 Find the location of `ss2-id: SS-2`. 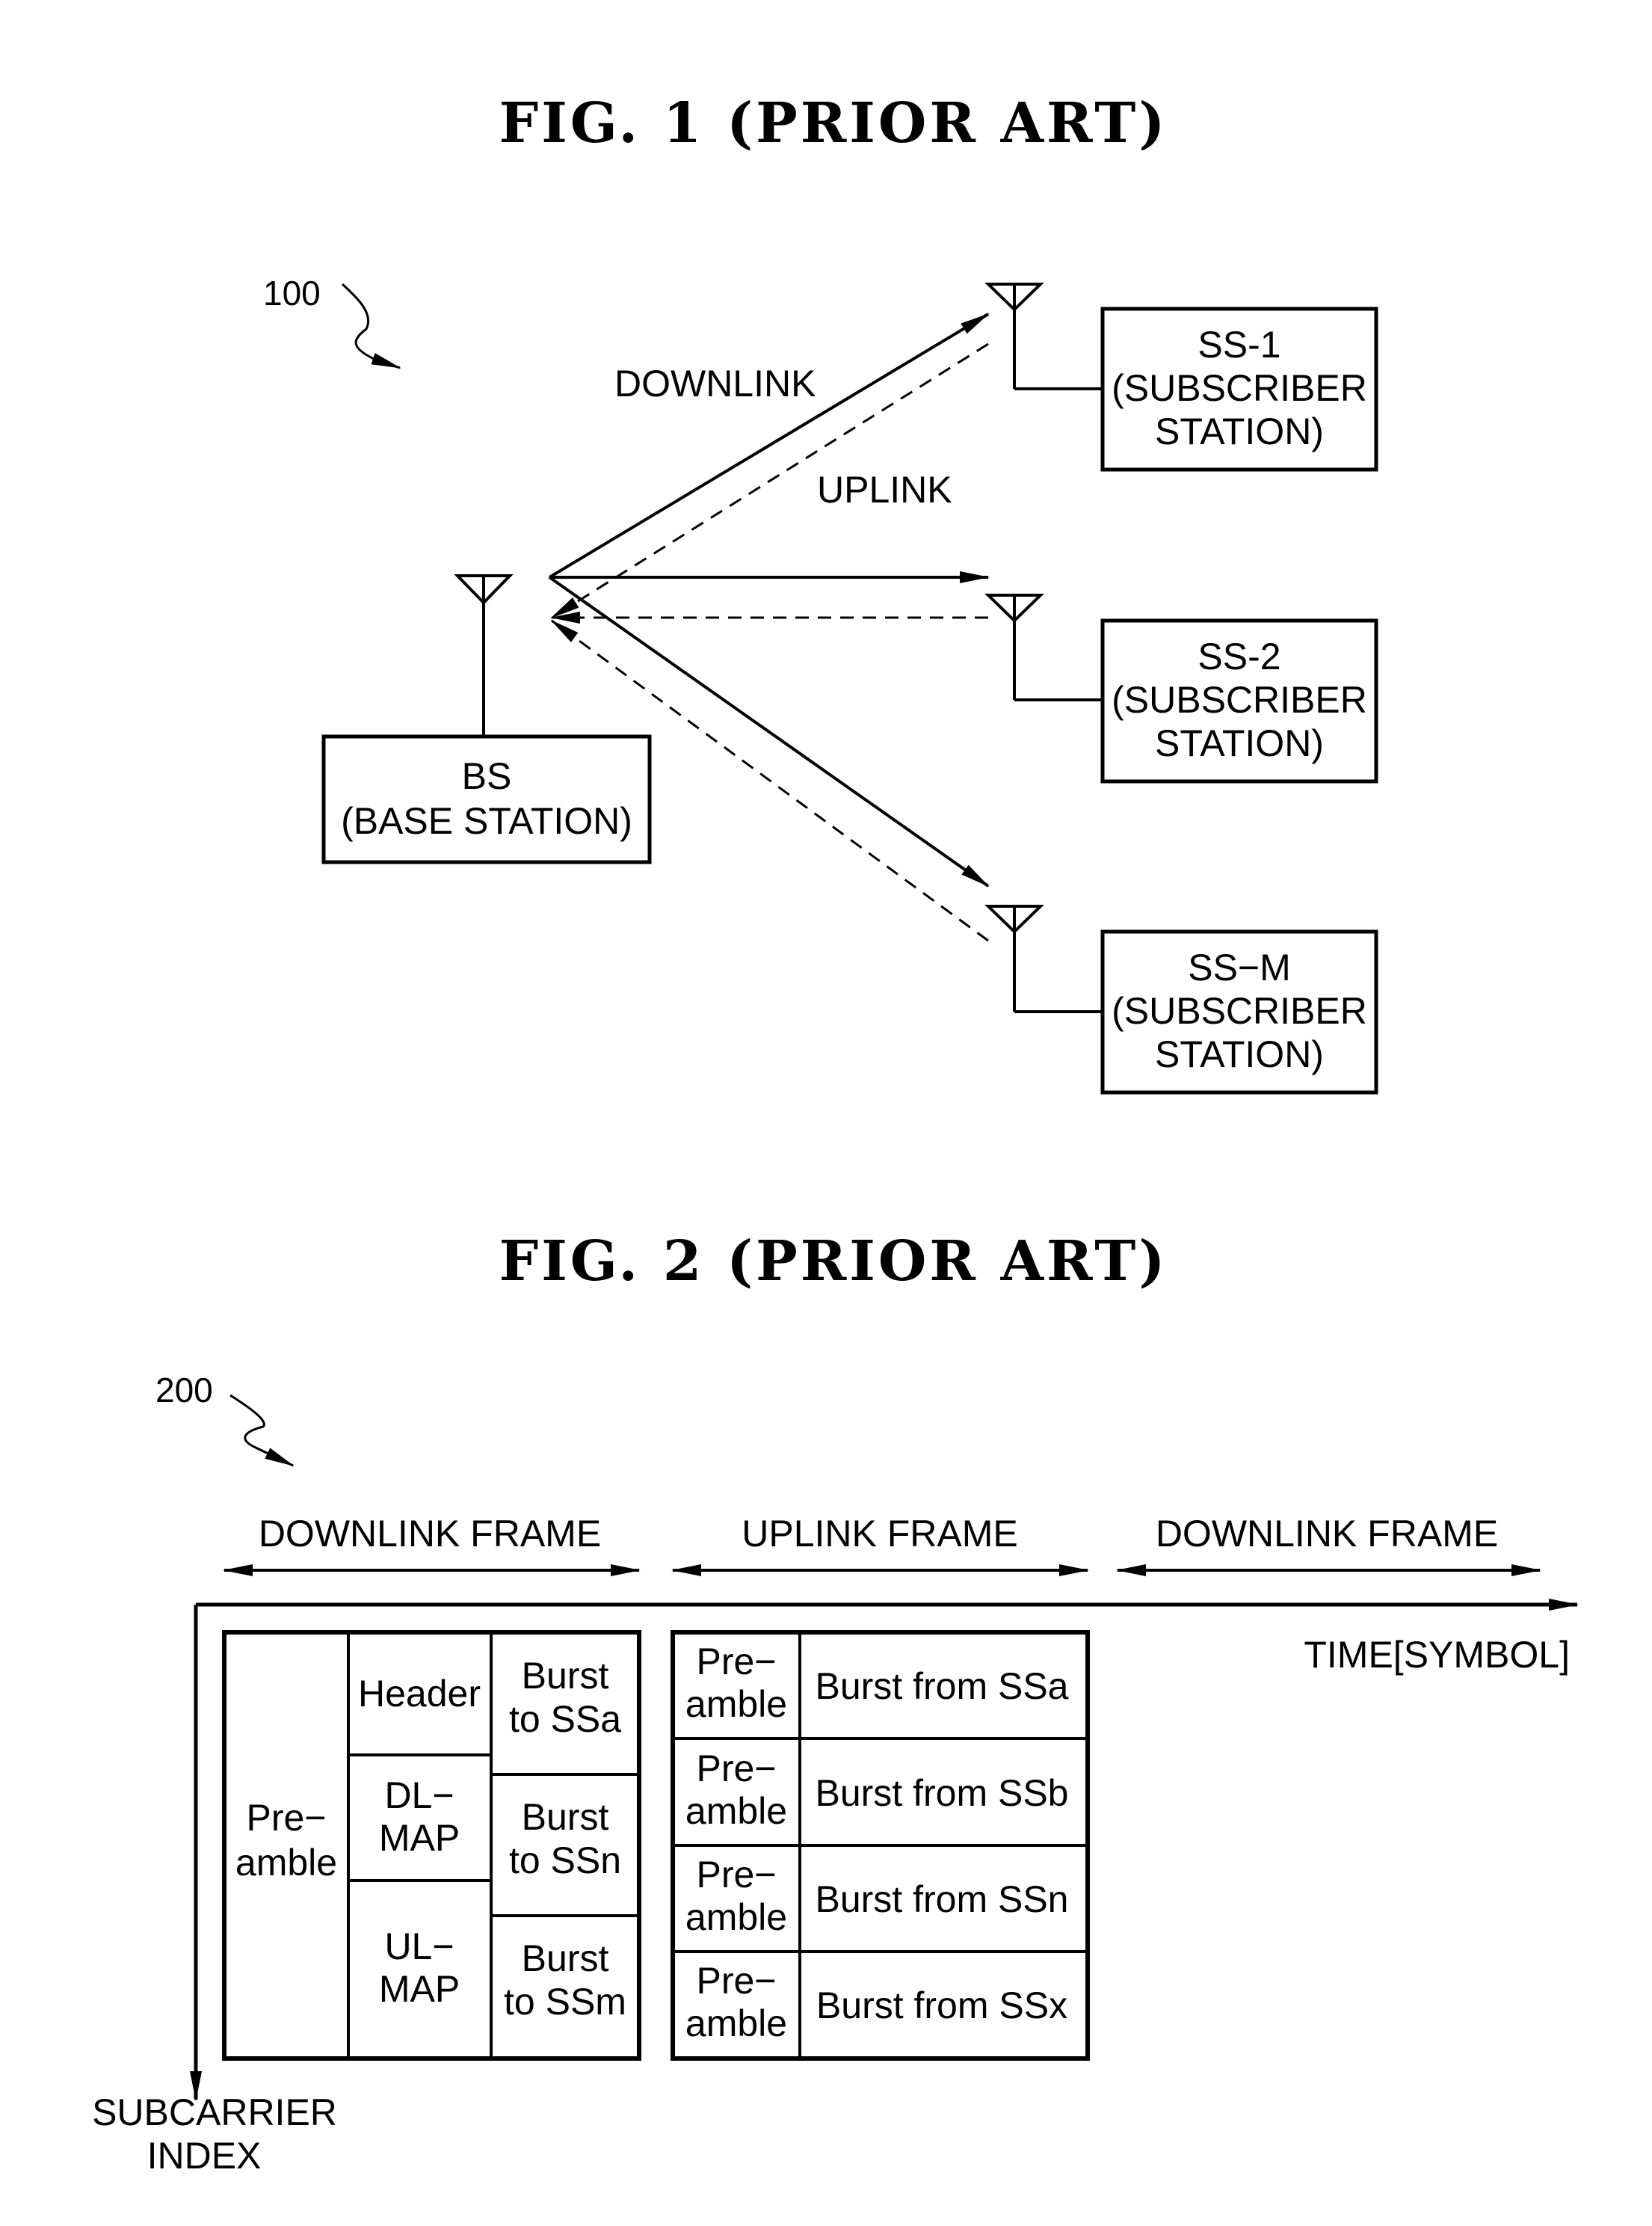

ss2-id: SS-2 is located at coordinates (1239, 656).